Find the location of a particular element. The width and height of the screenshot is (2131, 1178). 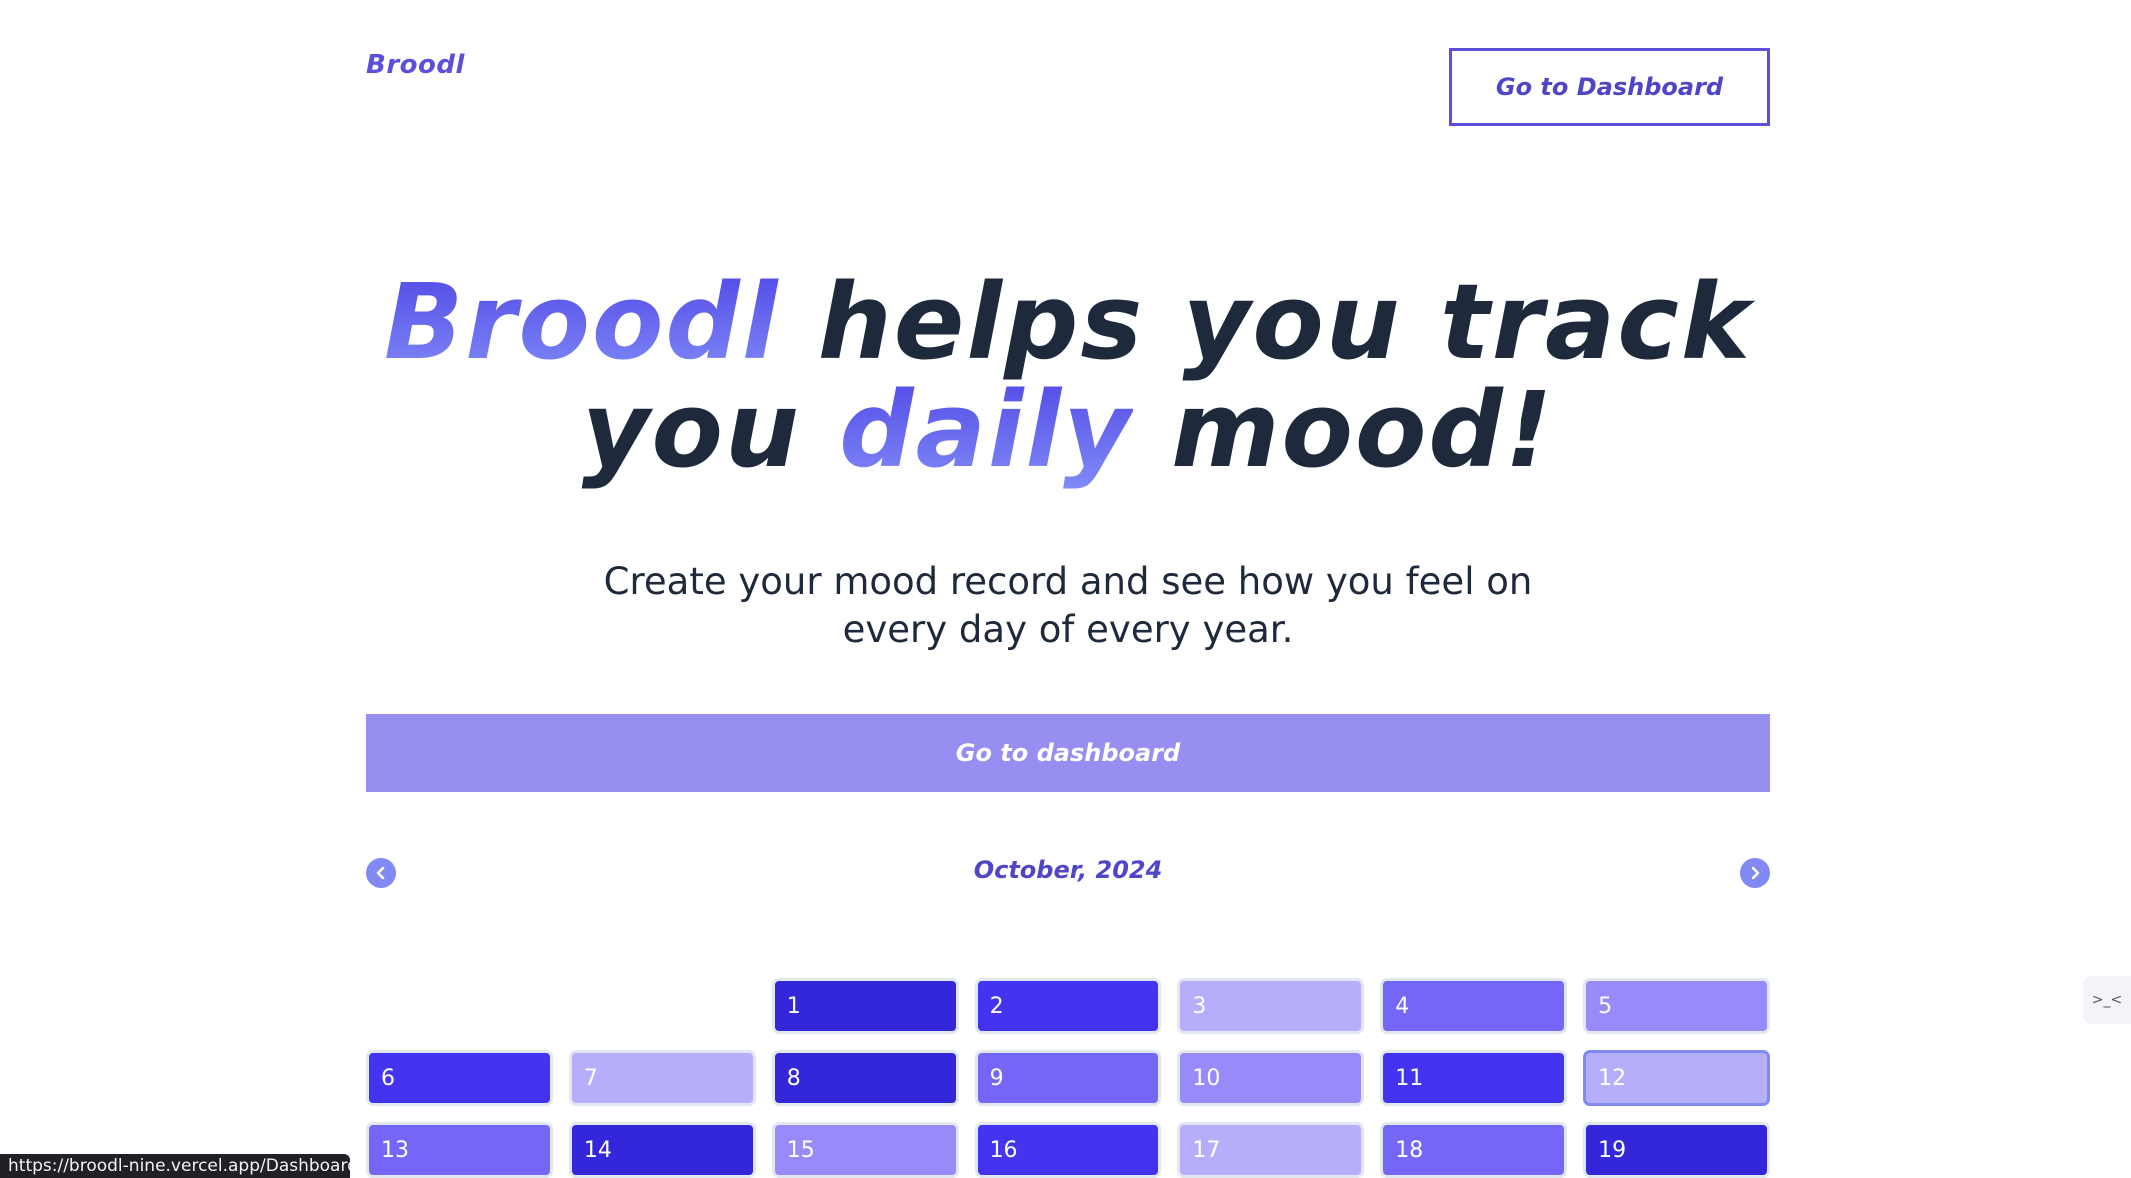

calendar-day-number: 19 is located at coordinates (1612, 1150).